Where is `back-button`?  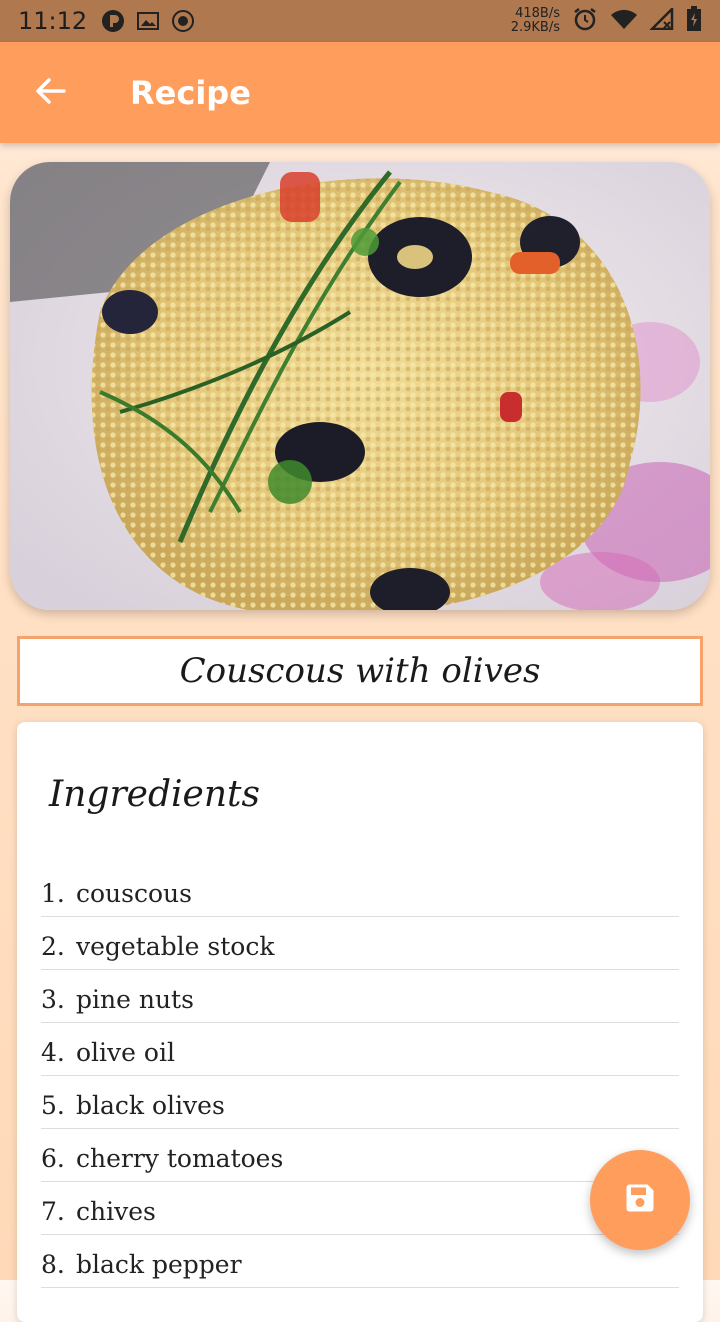
back-button is located at coordinates (50, 93).